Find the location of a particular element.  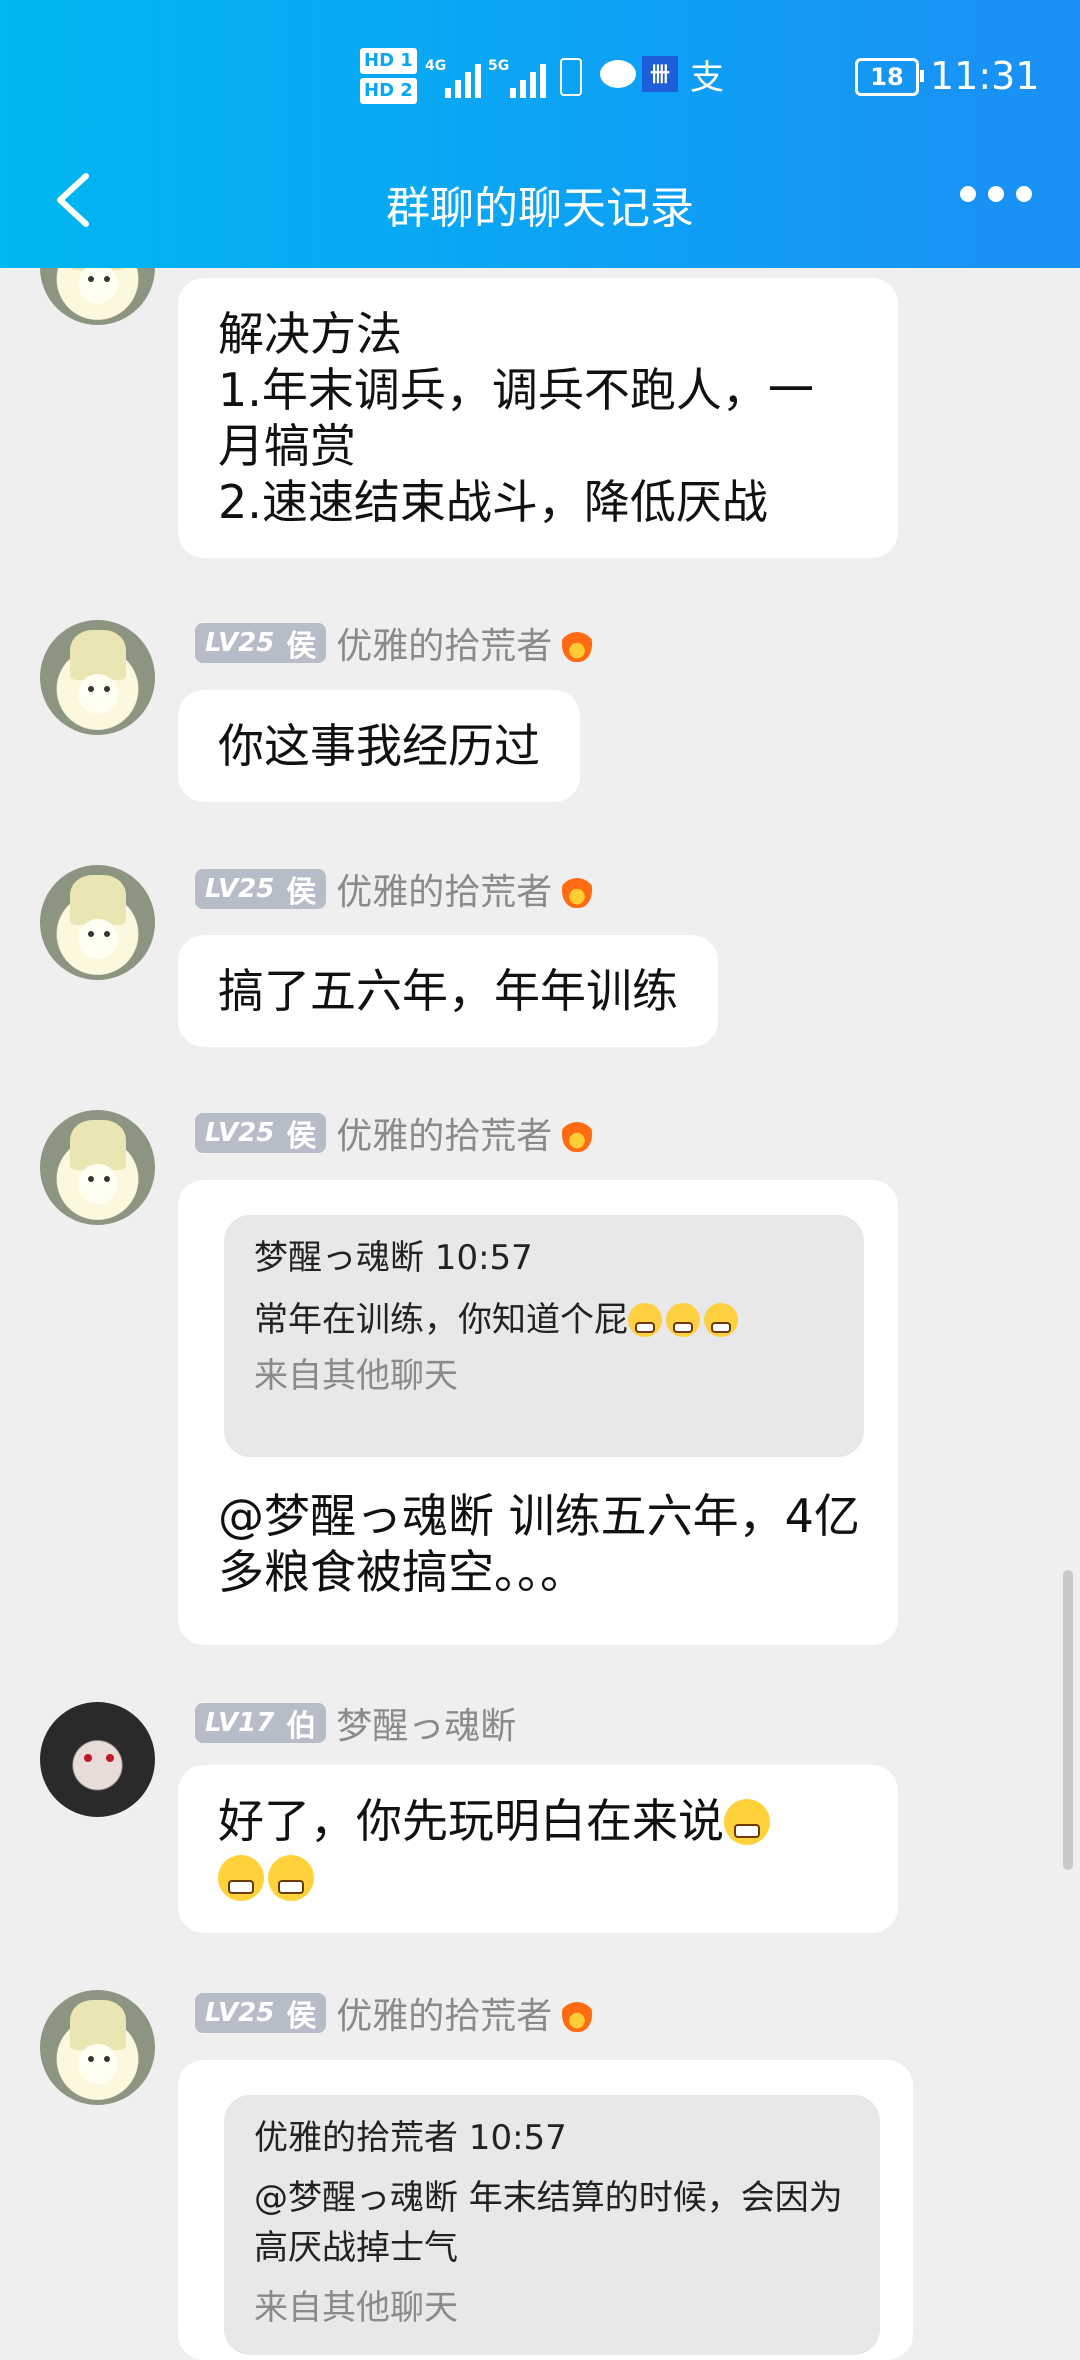

nav-bar: 群聊的聊天记录 is located at coordinates (540, 200).